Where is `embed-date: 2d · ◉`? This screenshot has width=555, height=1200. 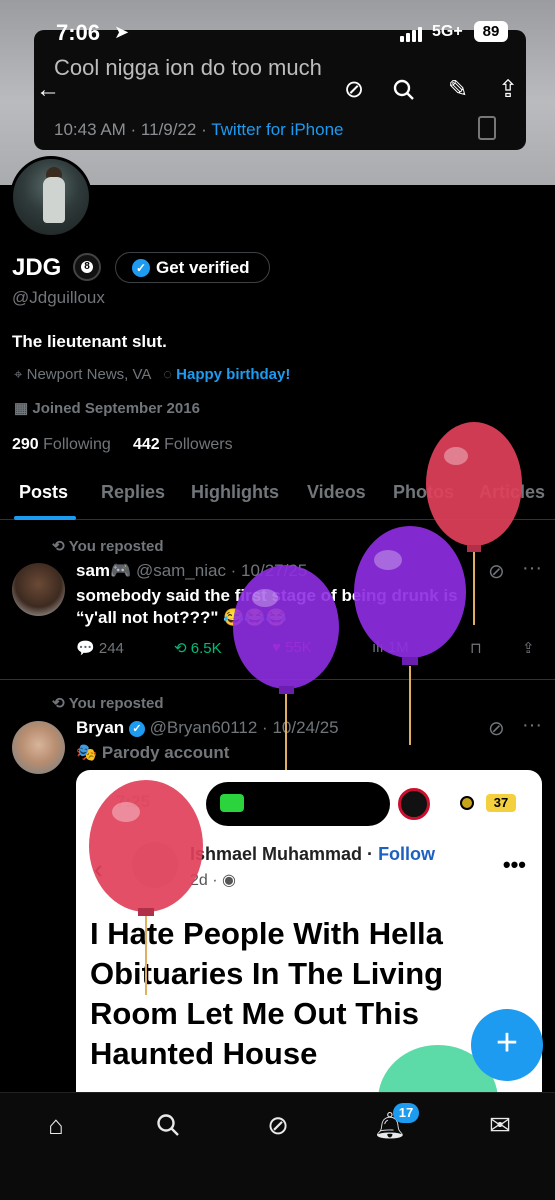 embed-date: 2d · ◉ is located at coordinates (213, 880).